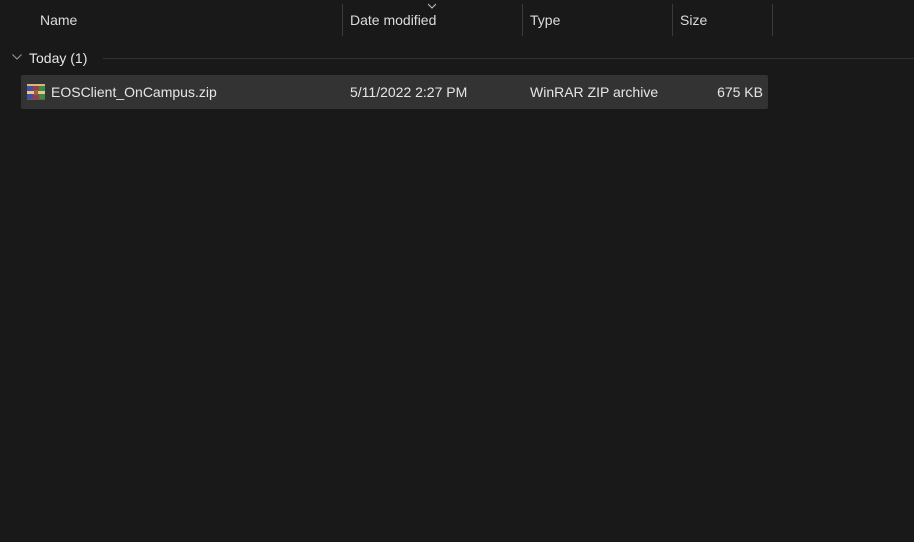  Describe the element at coordinates (58, 58) in the screenshot. I see `group-label: Today (1)` at that location.